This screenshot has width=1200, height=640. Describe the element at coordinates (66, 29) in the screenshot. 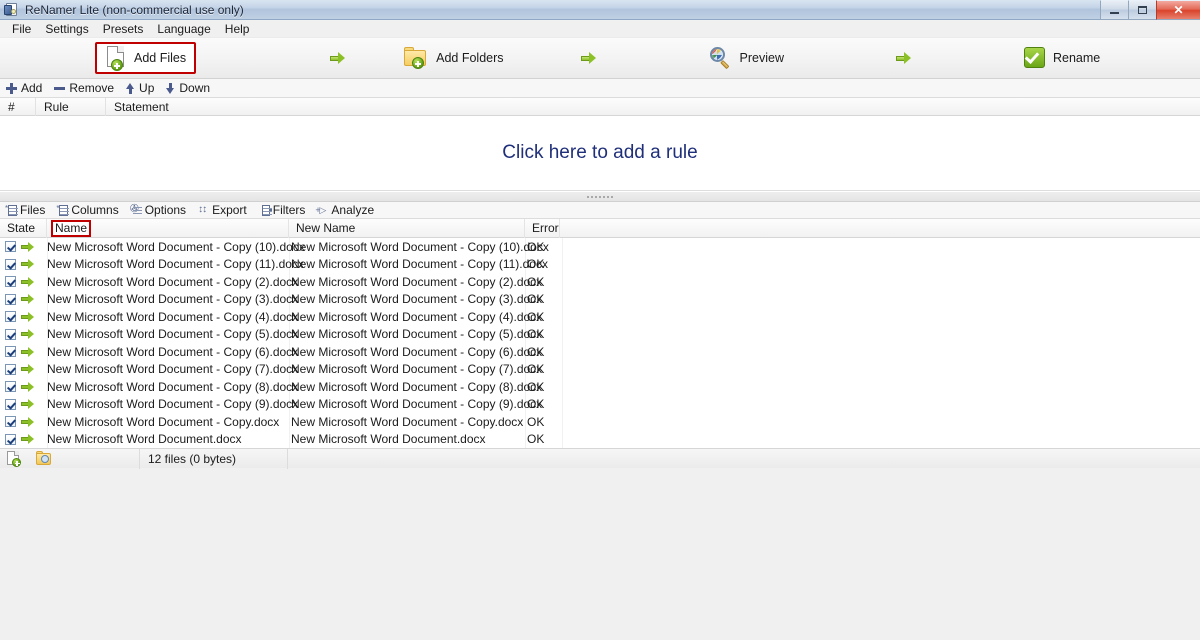

I see `menu-item-settings: Settings` at that location.